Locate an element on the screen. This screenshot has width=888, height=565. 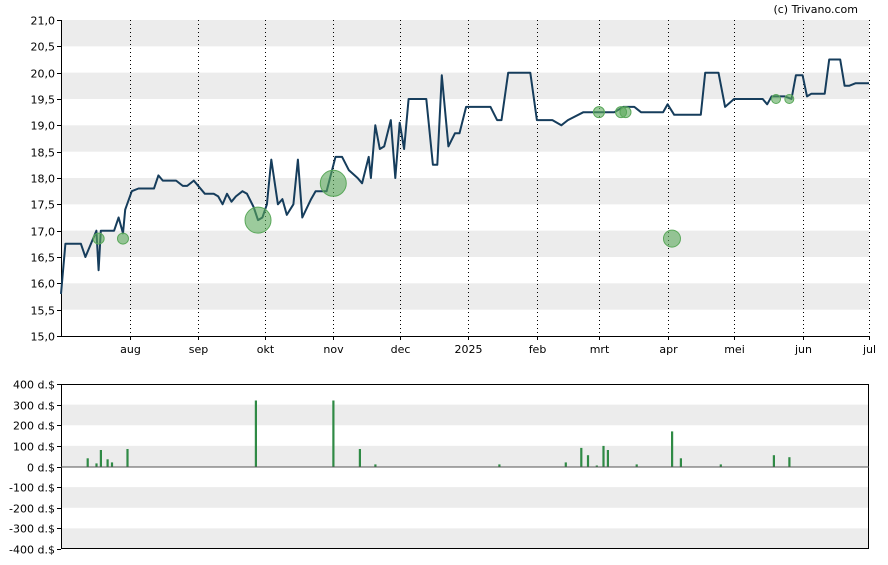
y-tick-label: 18,0 is located at coordinates (43, 179).